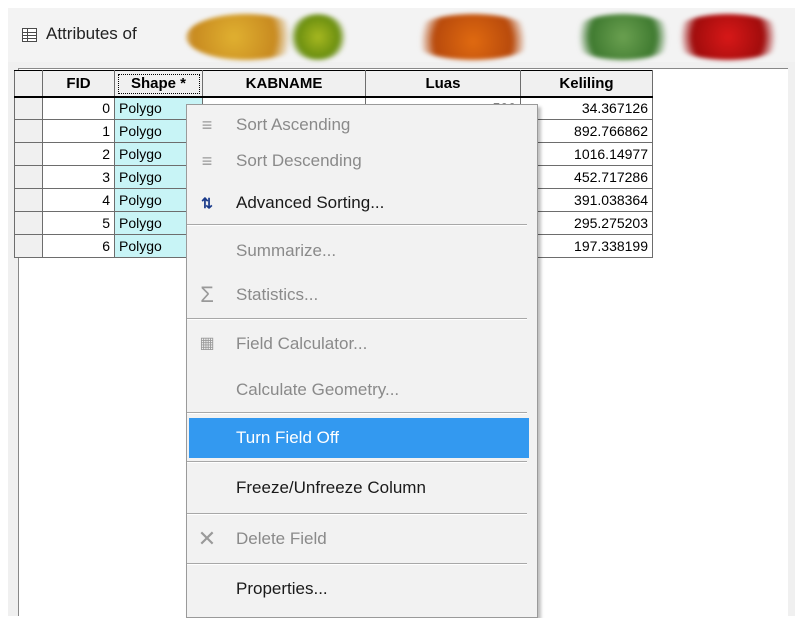 Image resolution: width=795 pixels, height=618 pixels. I want to click on cell-keliling: 892.766862, so click(586, 131).